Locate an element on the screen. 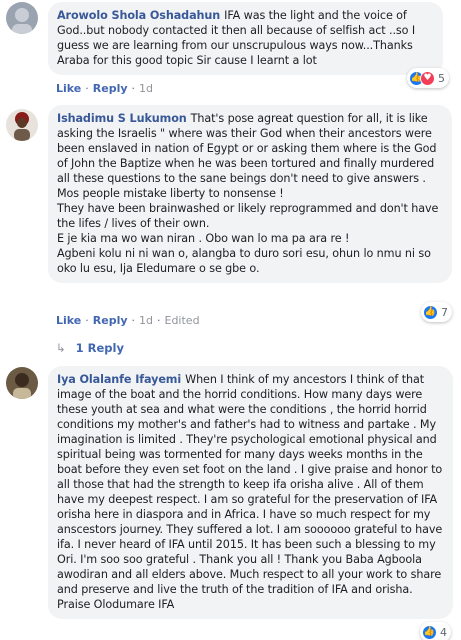 Image resolution: width=461 pixels, height=640 pixels. reply-arrow-icon: ↳ is located at coordinates (61, 348).